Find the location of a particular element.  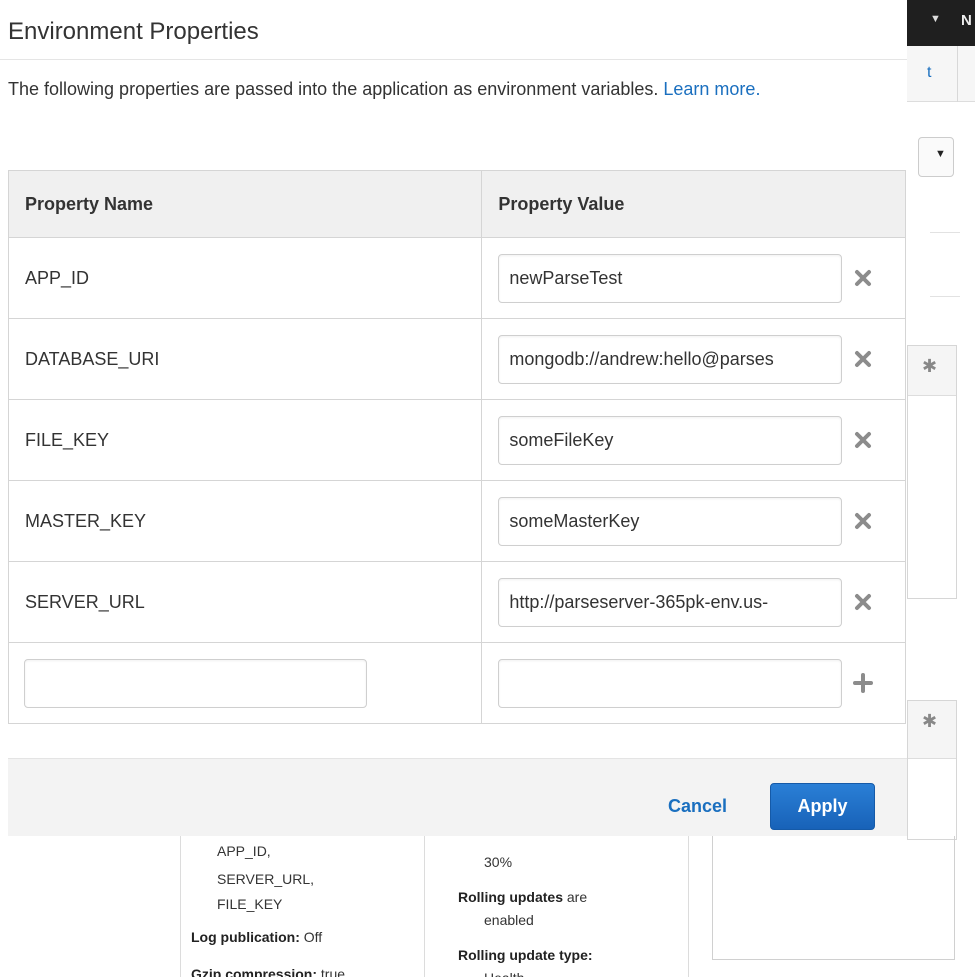

property-name: SERVER_URL is located at coordinates (245, 602).